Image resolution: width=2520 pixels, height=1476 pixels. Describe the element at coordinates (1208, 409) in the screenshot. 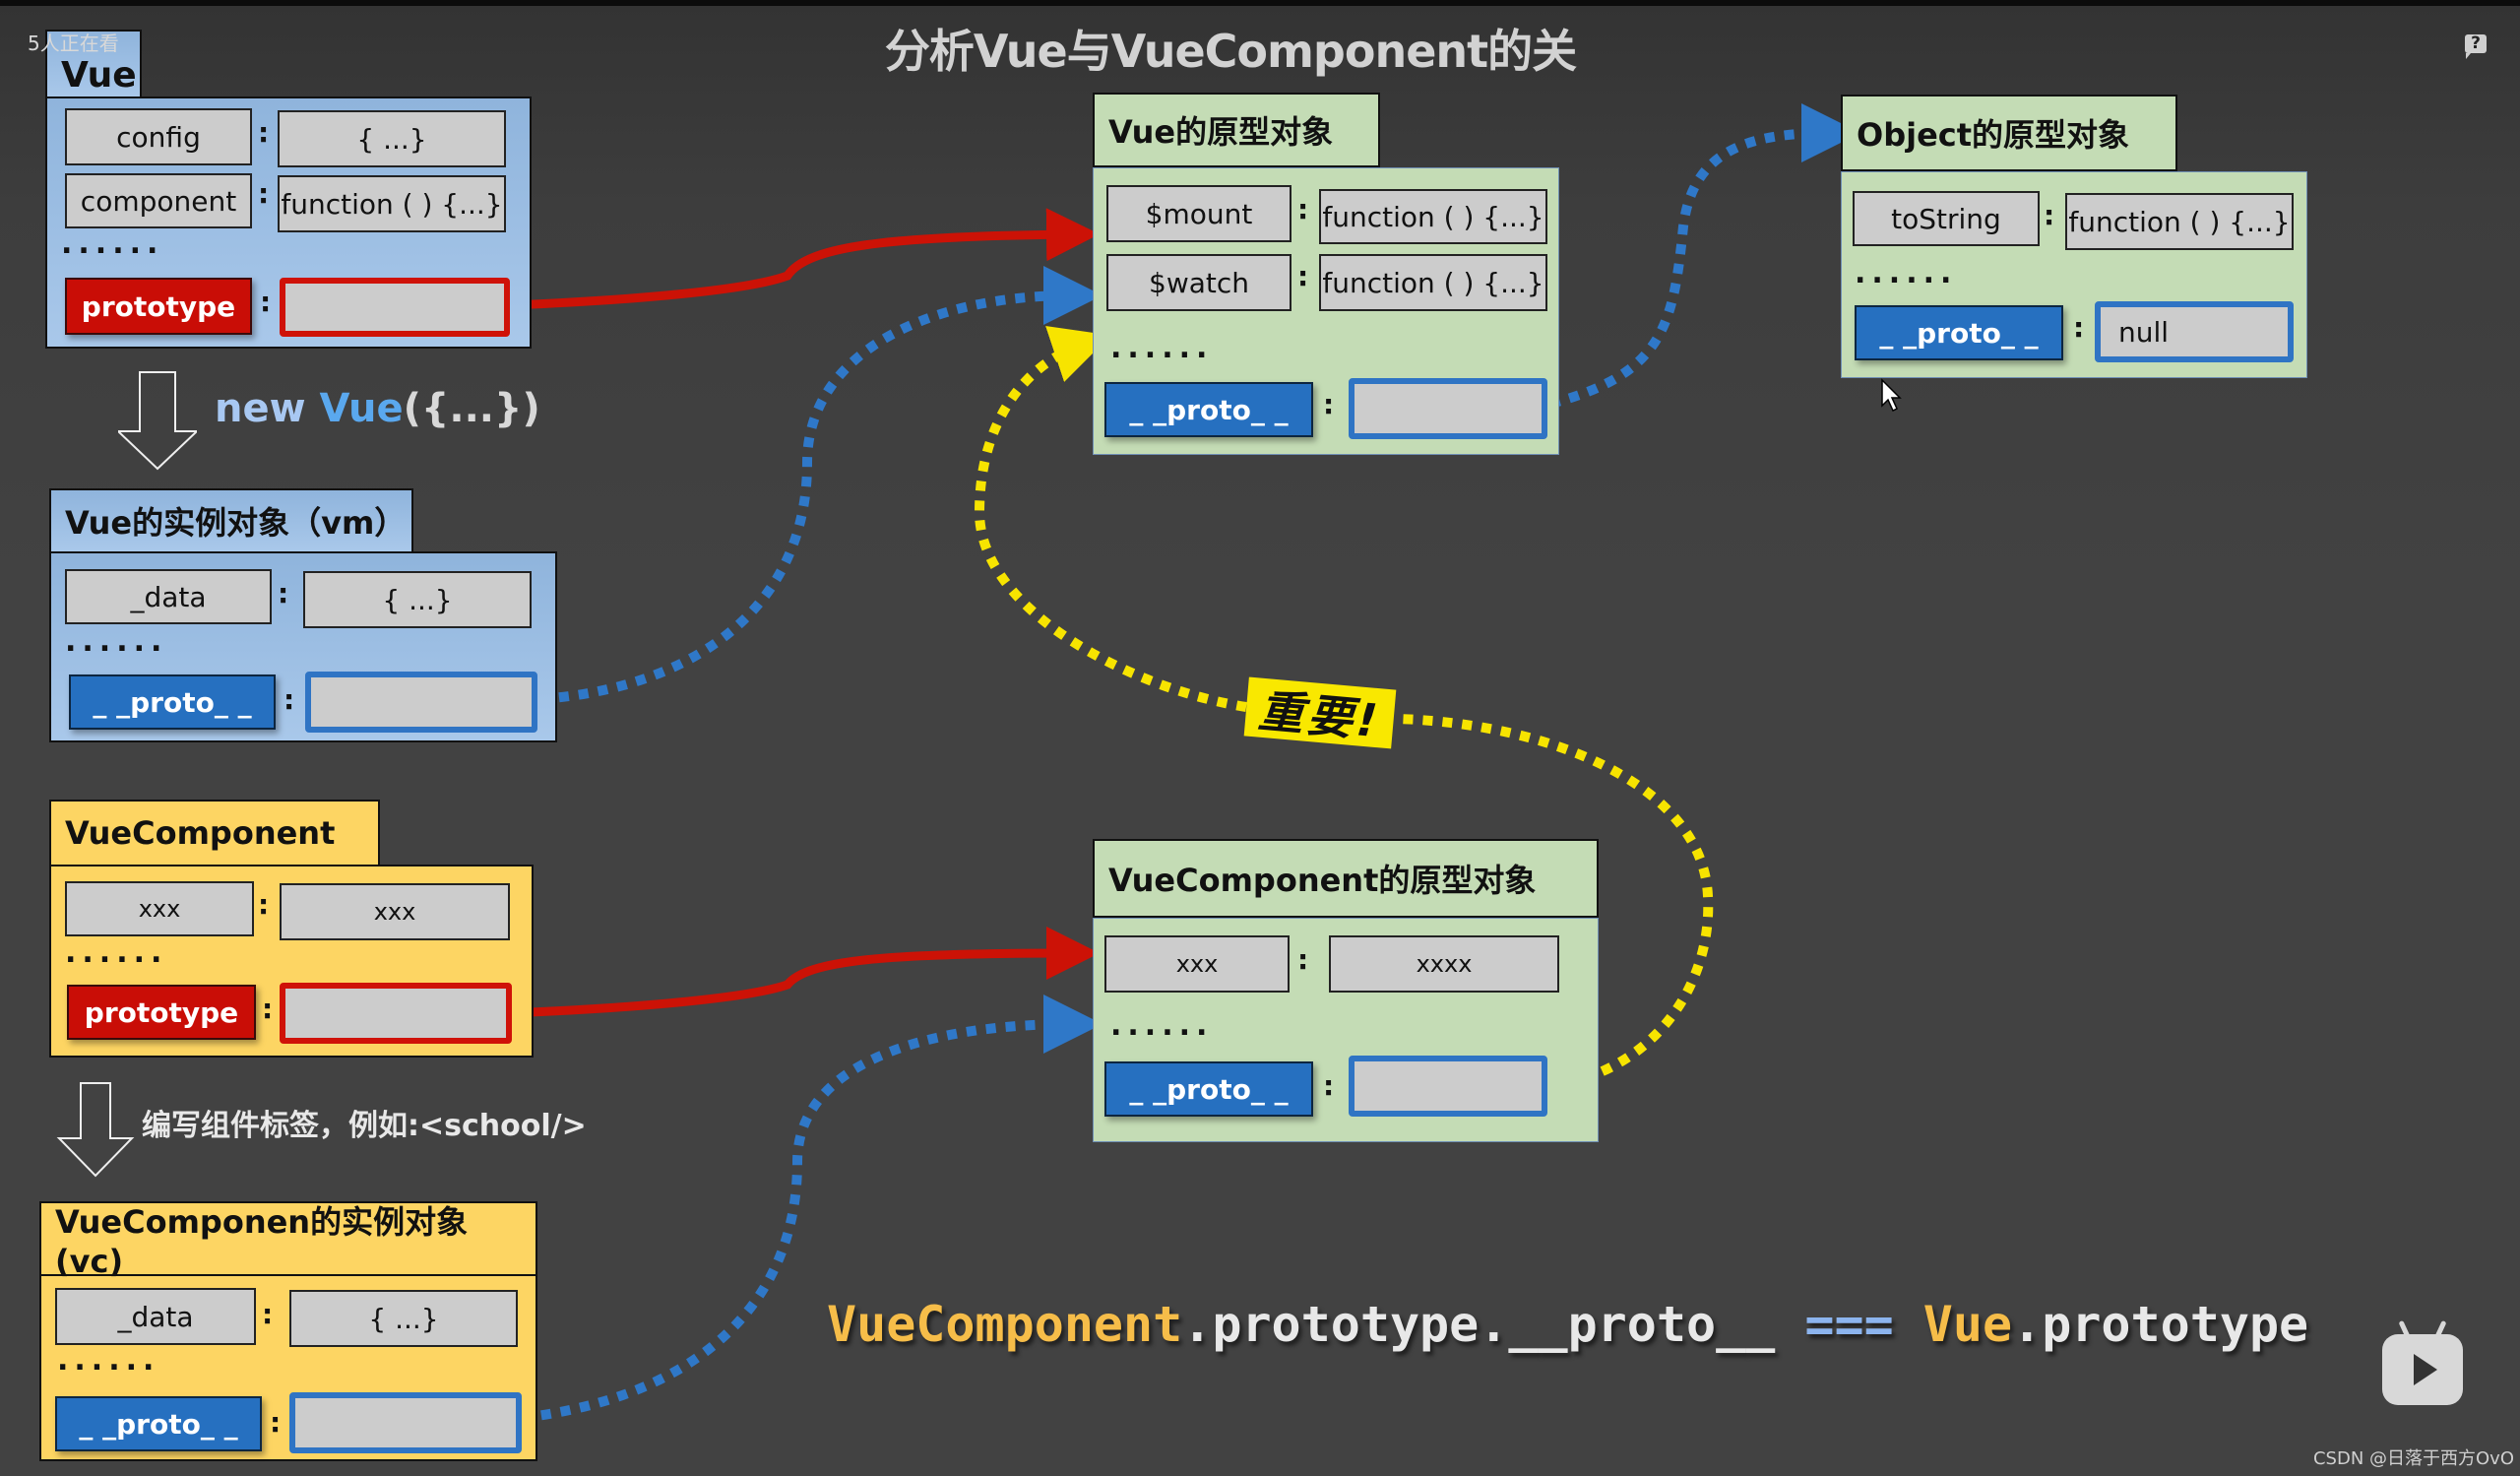

I see `vue-prototype-proto-key: _ _proto_ _` at that location.